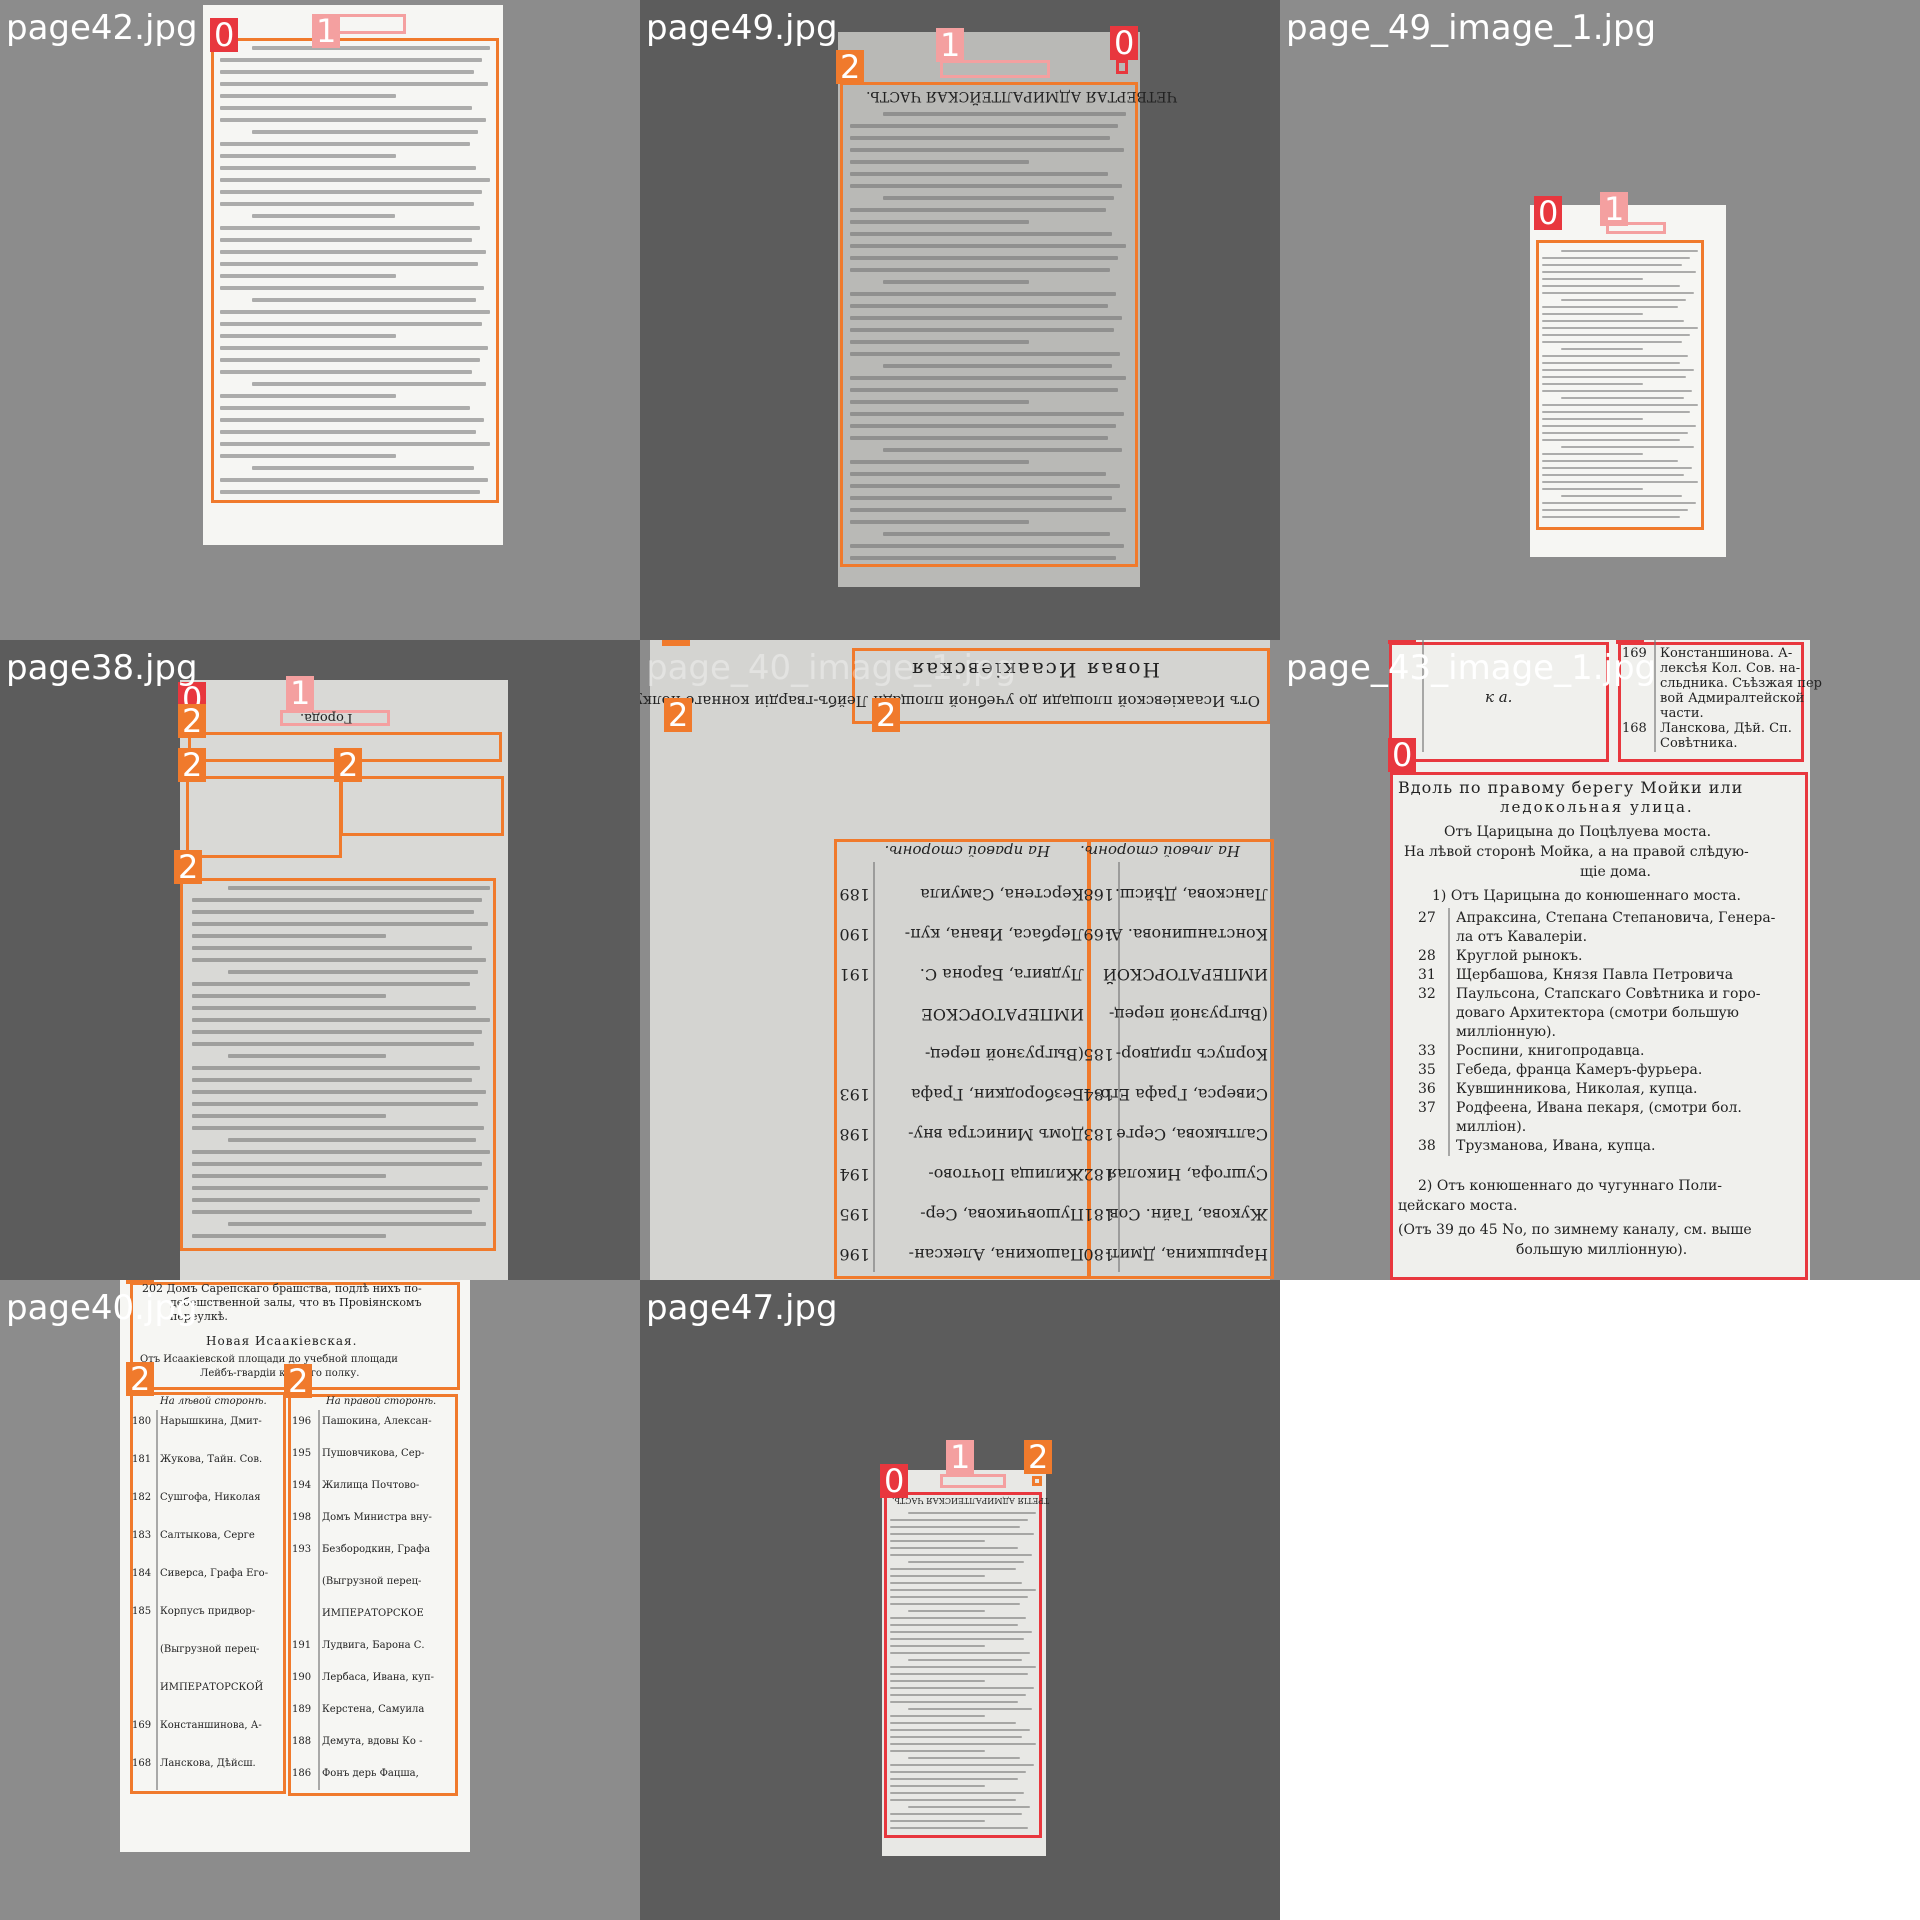 This screenshot has width=1920, height=1920. I want to click on row-text: Жилища Почтово-, so click(371, 1485).